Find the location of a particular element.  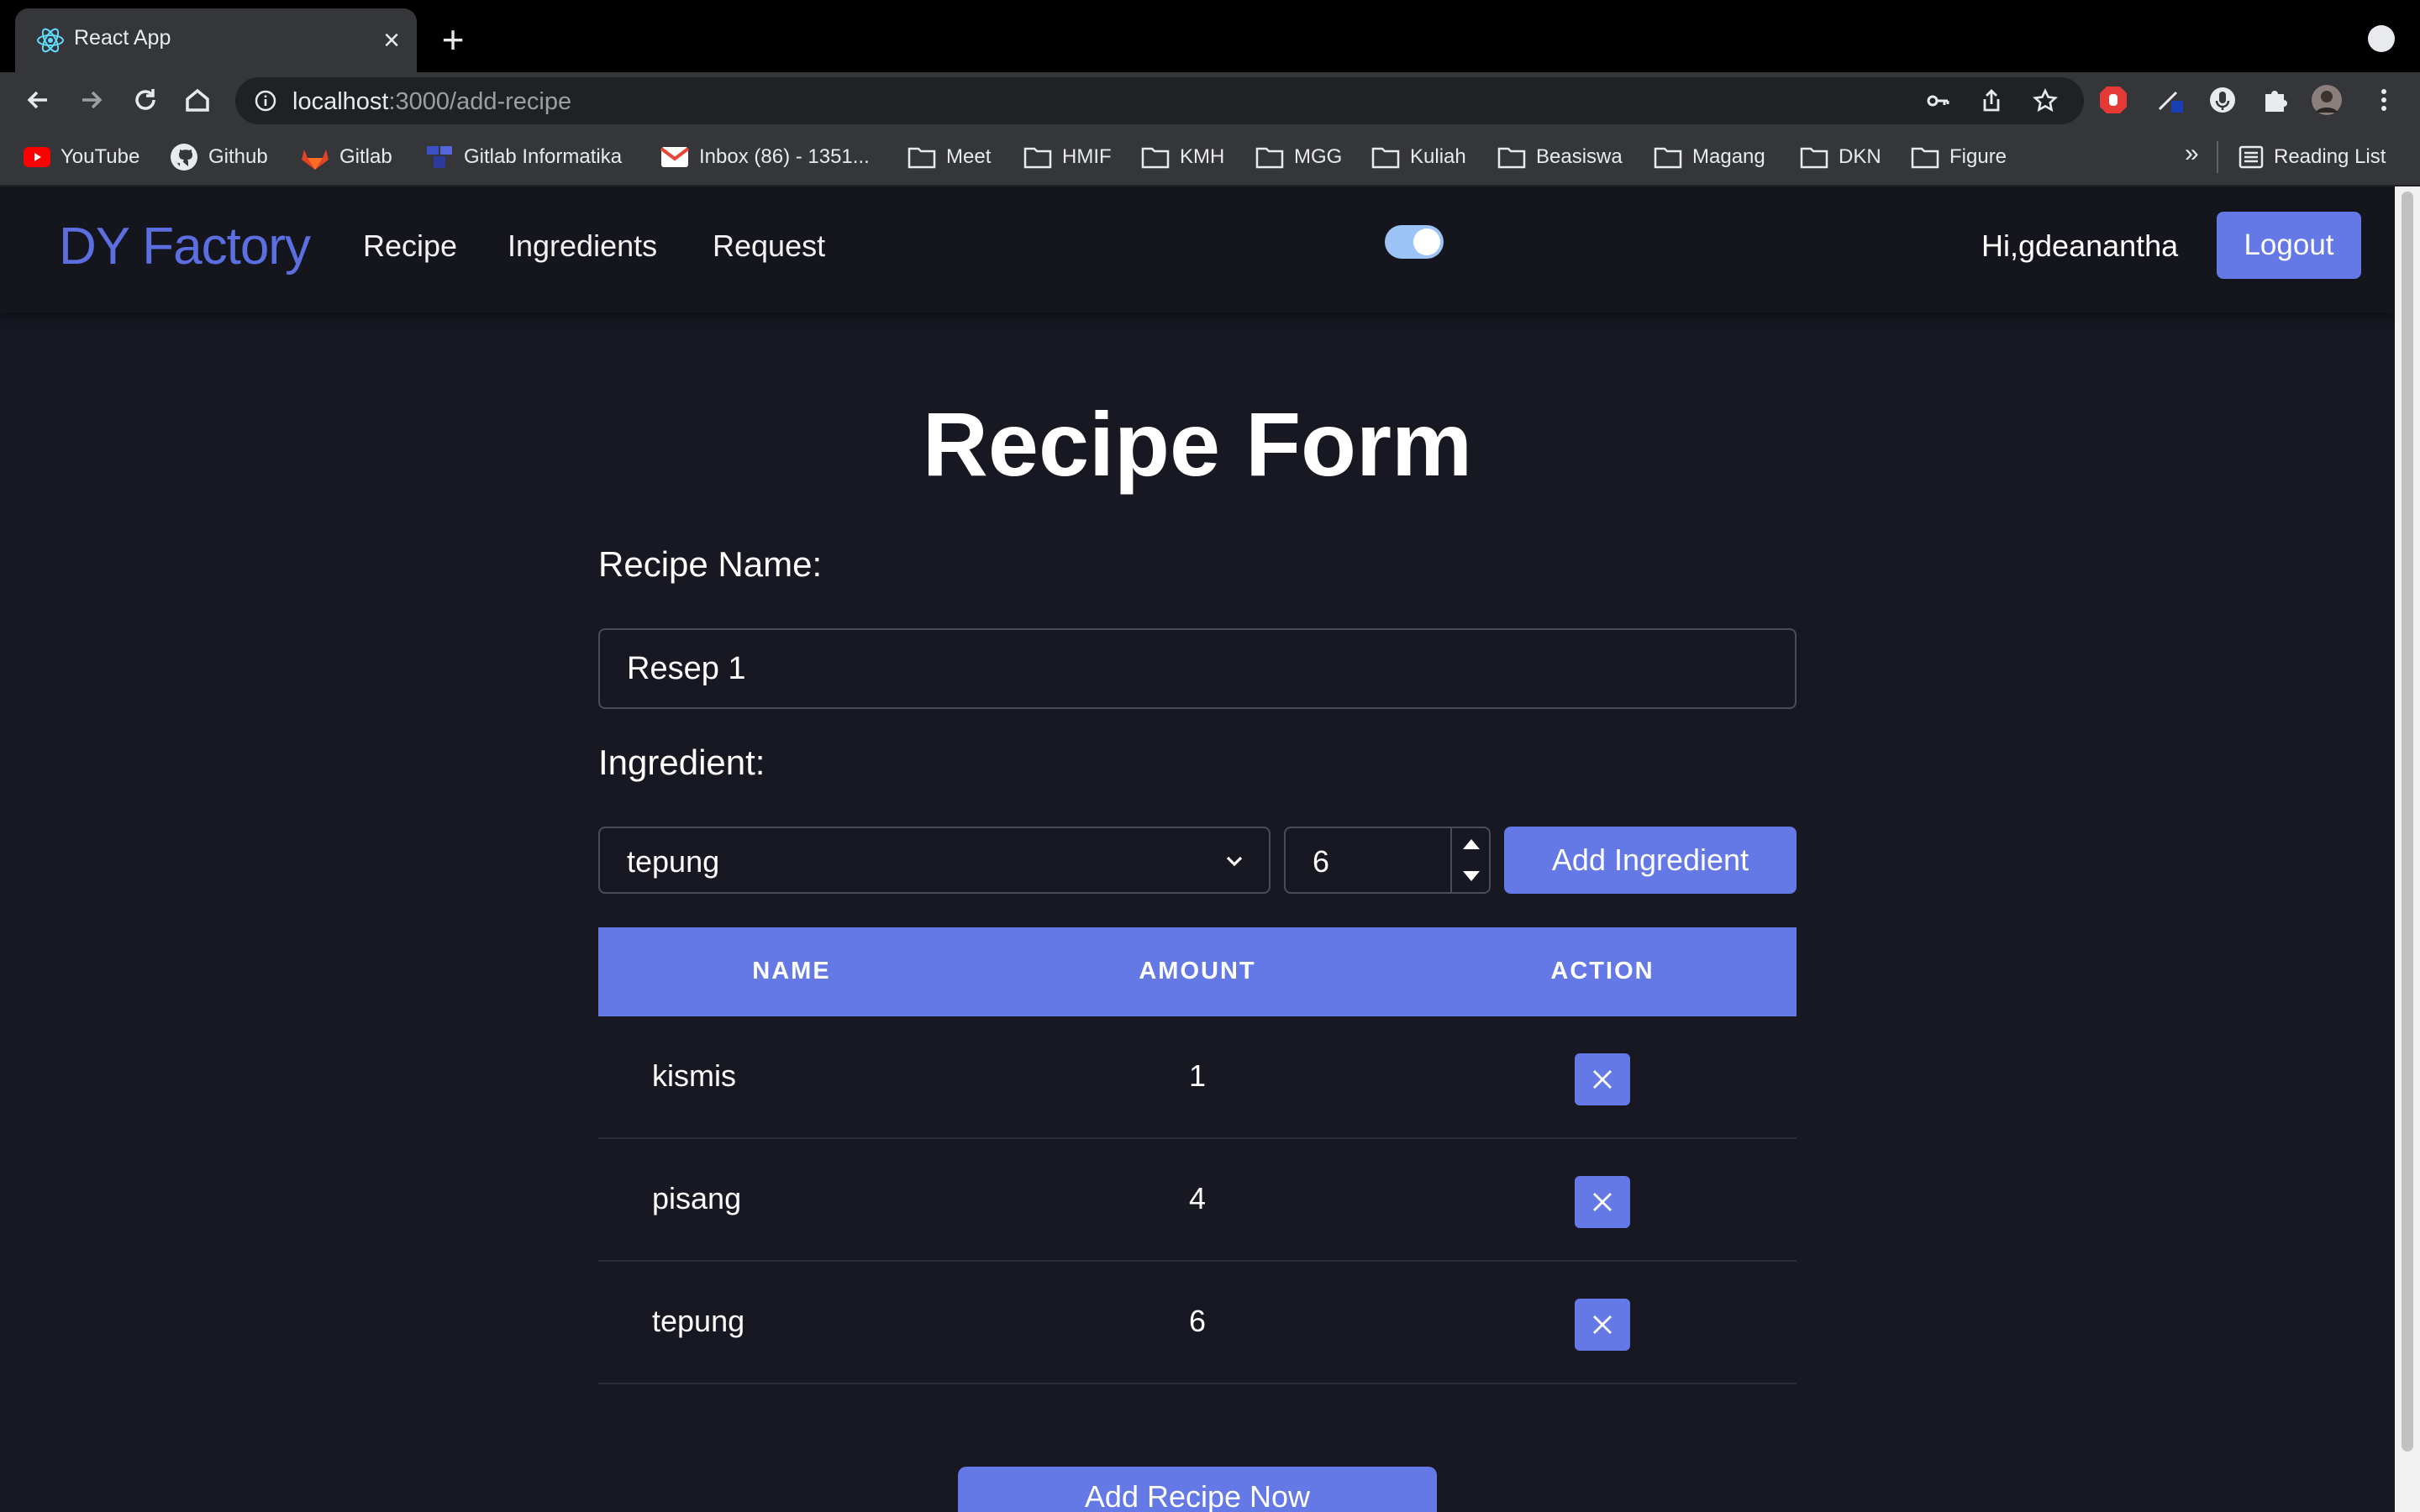

stepper-up-icon is located at coordinates (1471, 844).